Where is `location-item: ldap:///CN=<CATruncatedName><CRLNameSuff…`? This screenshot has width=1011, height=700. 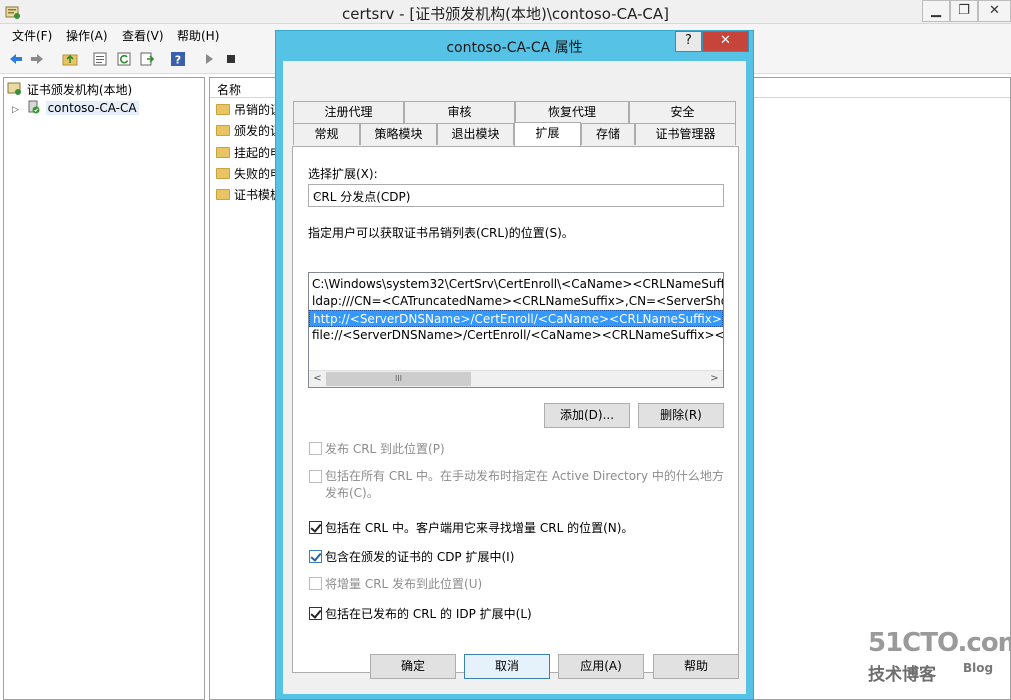
location-item: ldap:///CN=<CATruncatedName><CRLNameSuff… is located at coordinates (516, 301).